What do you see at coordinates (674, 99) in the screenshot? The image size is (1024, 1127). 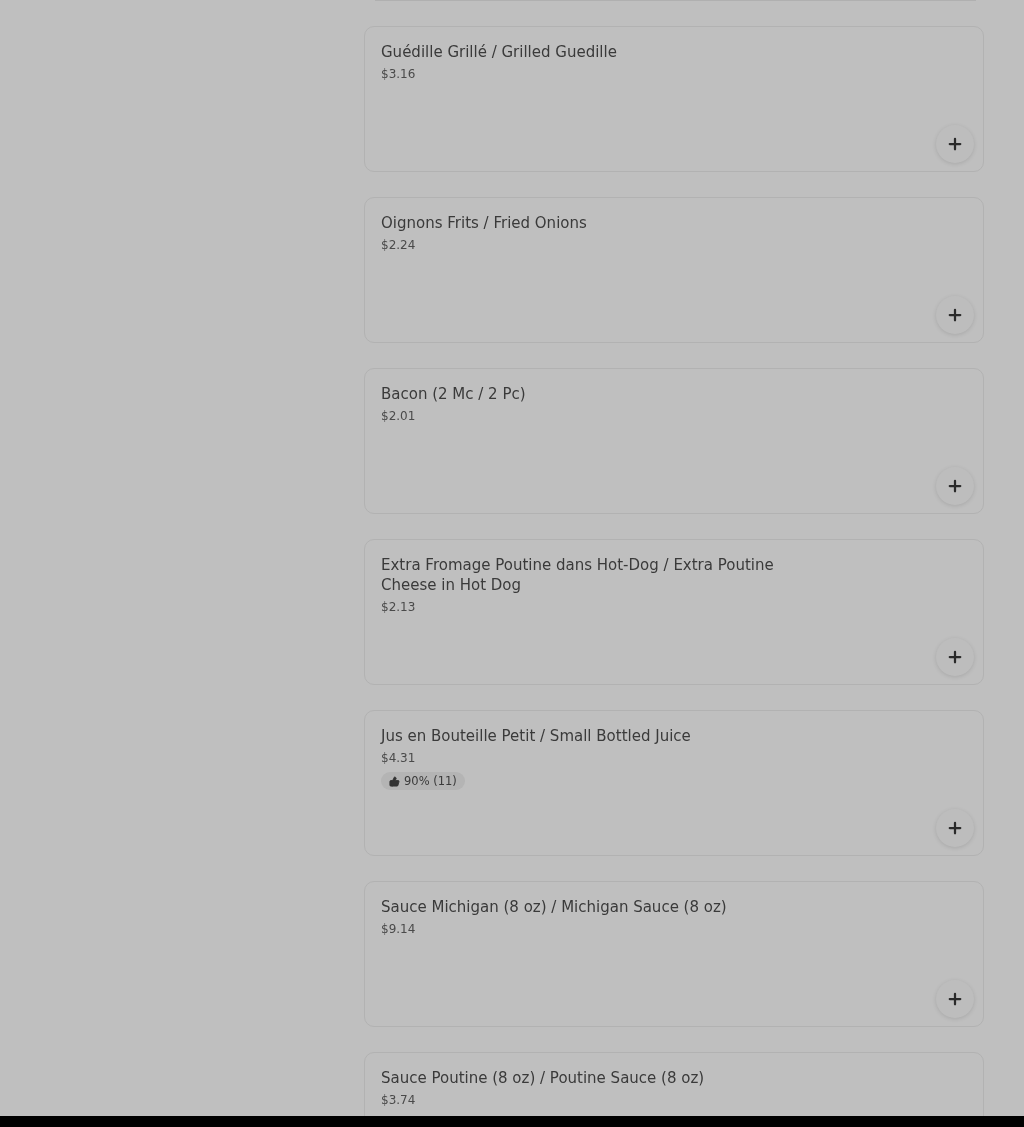 I see `menu-item-card: Guédille Grillé / Grilled Guedille $3.16` at bounding box center [674, 99].